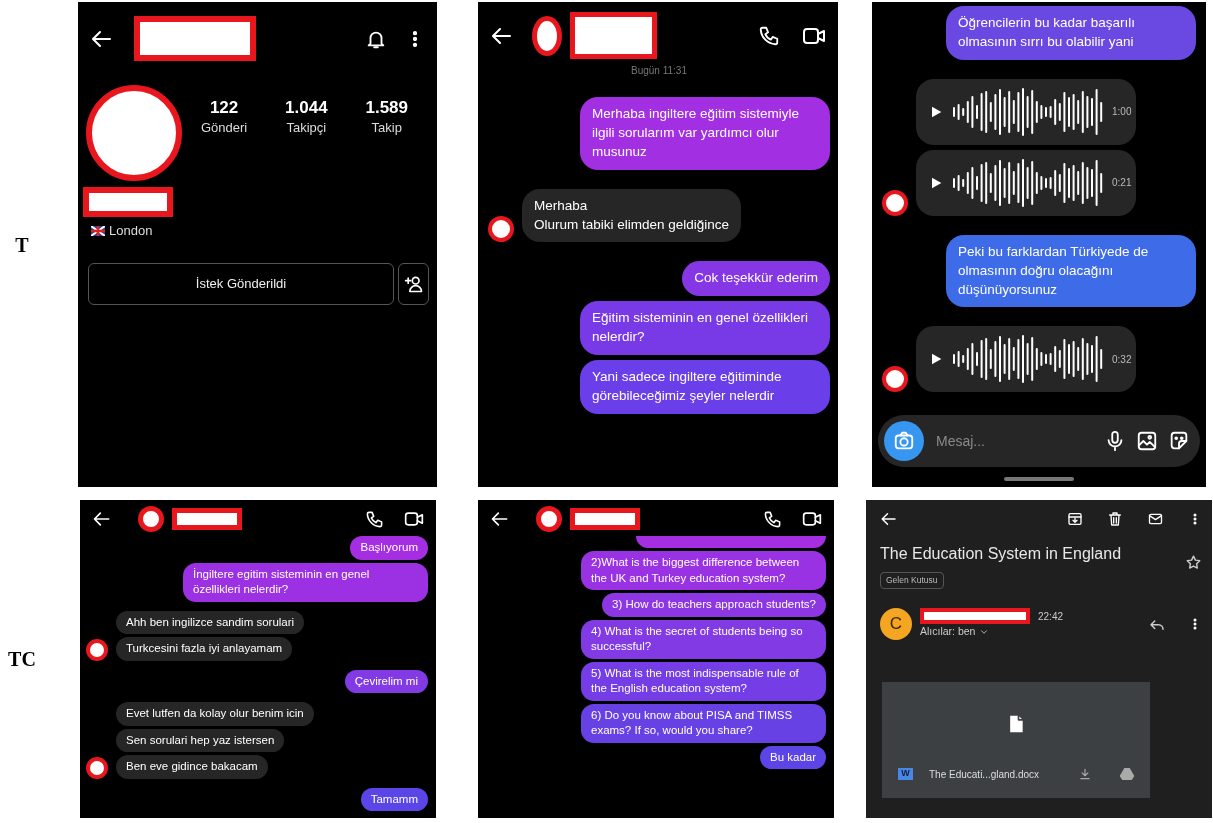 The width and height of the screenshot is (1213, 823). I want to click on stat-label: Takipçi, so click(306, 128).